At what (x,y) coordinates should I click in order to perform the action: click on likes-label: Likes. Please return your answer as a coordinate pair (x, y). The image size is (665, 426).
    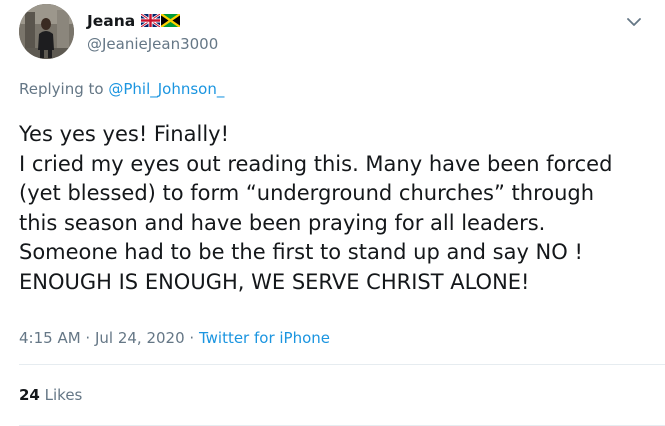
    Looking at the image, I should click on (63, 395).